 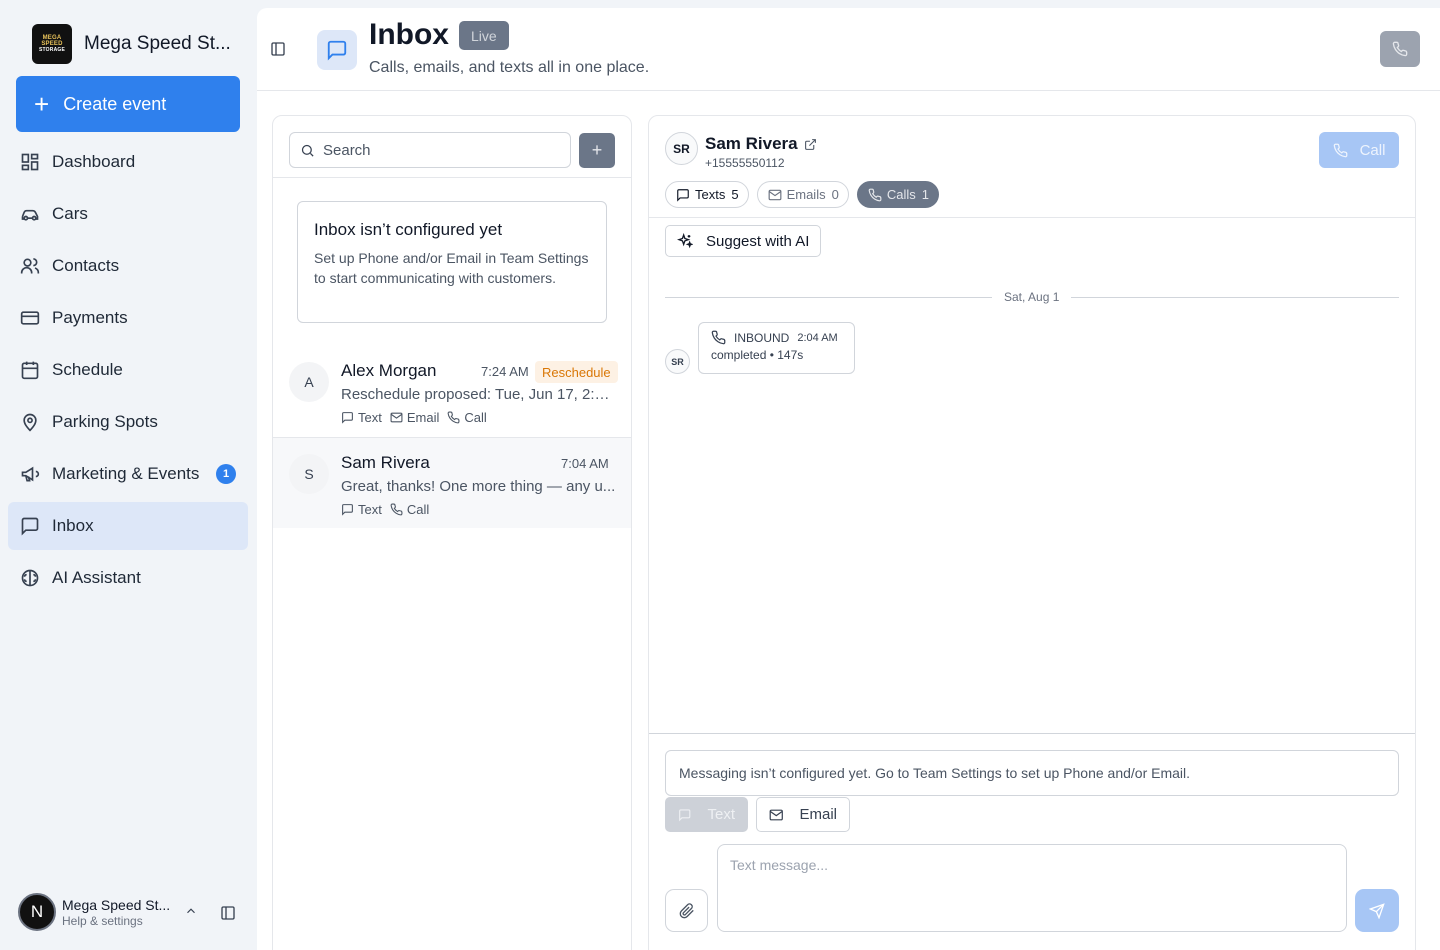 I want to click on conversation-name: Alex Morgan, so click(x=389, y=370).